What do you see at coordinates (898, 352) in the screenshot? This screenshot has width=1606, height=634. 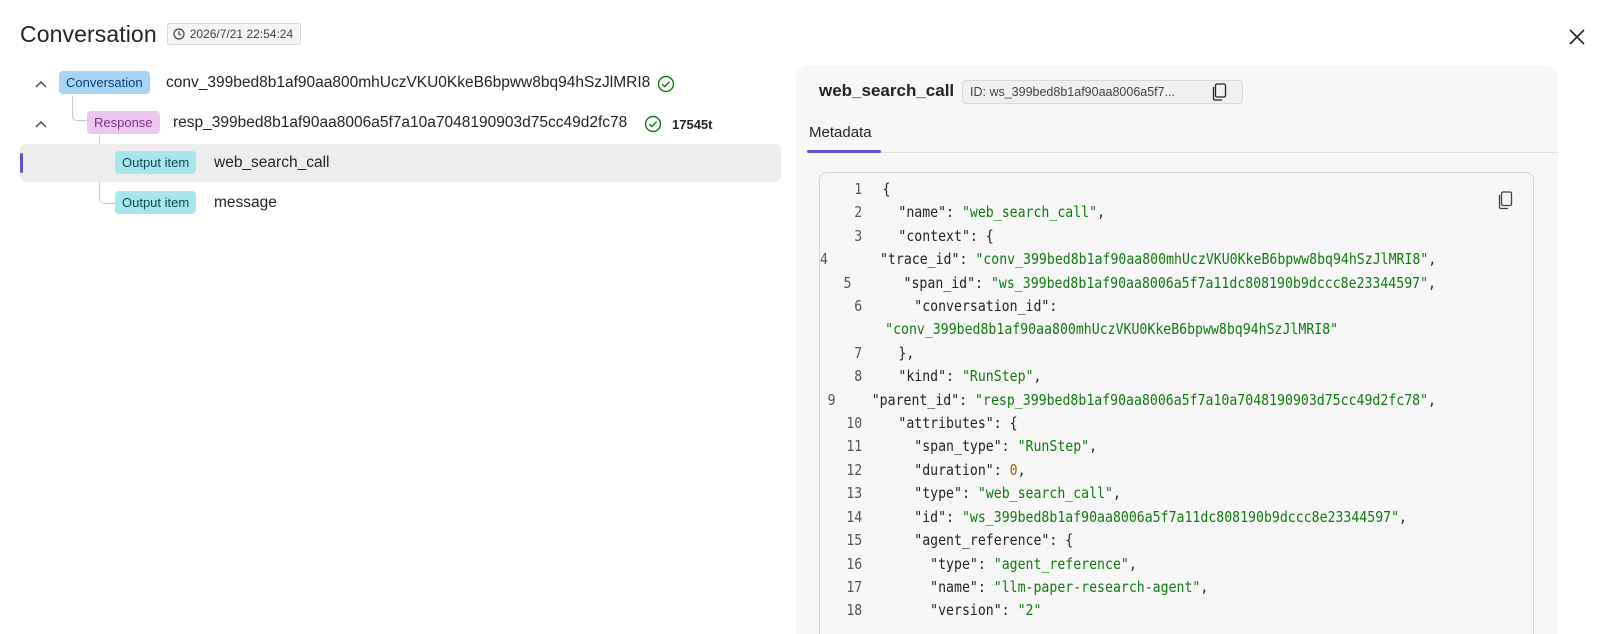 I see `json-token: },` at bounding box center [898, 352].